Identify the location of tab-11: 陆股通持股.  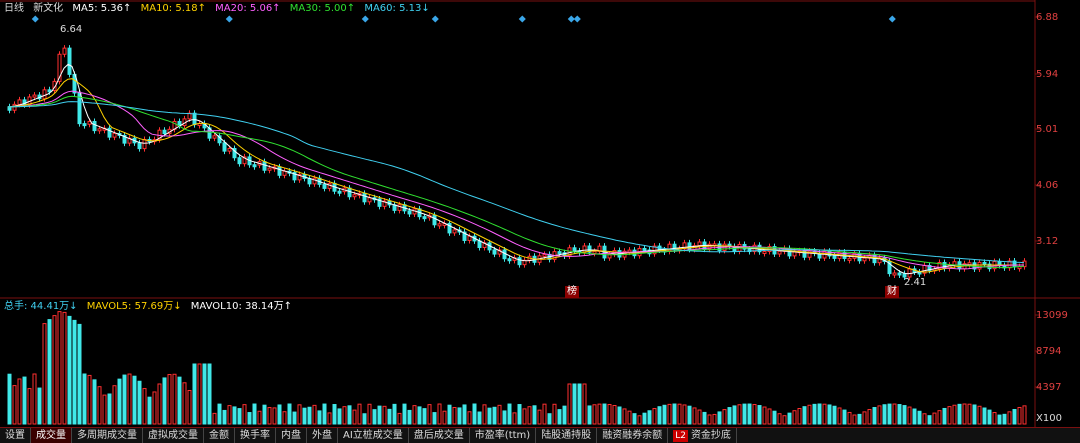
(567, 435).